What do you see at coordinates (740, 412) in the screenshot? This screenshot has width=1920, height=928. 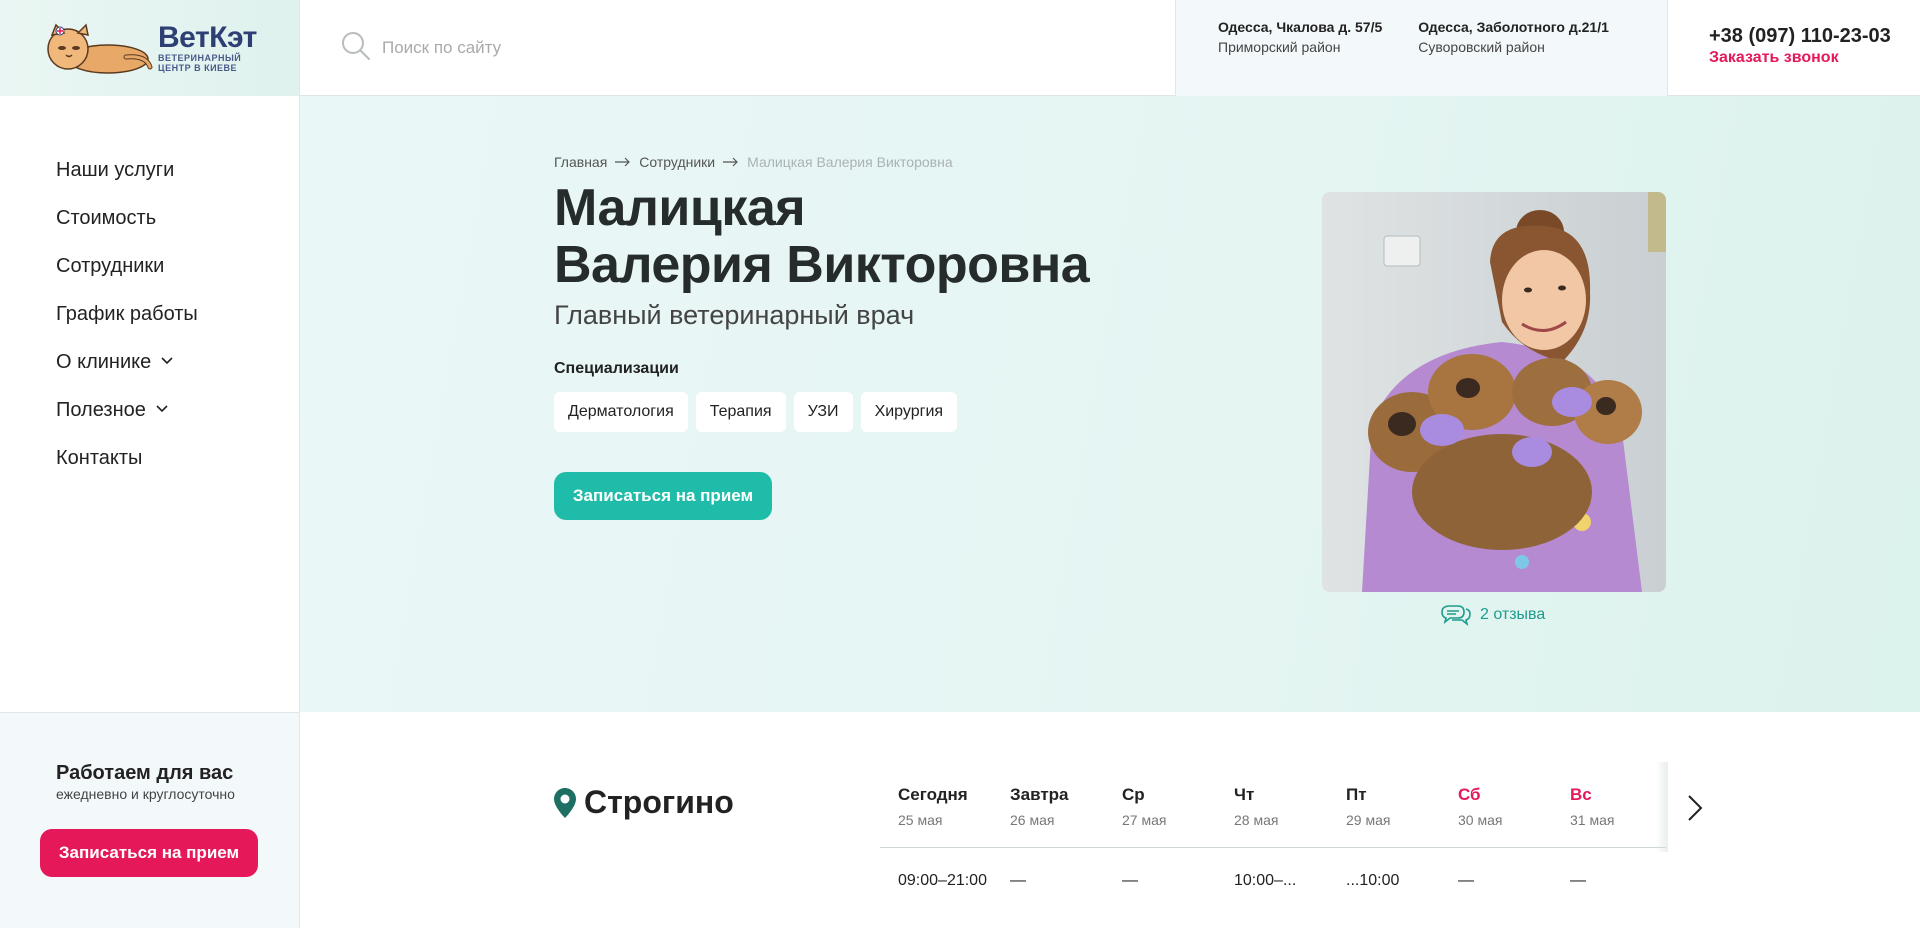 I see `specialization-tag: Терапия` at bounding box center [740, 412].